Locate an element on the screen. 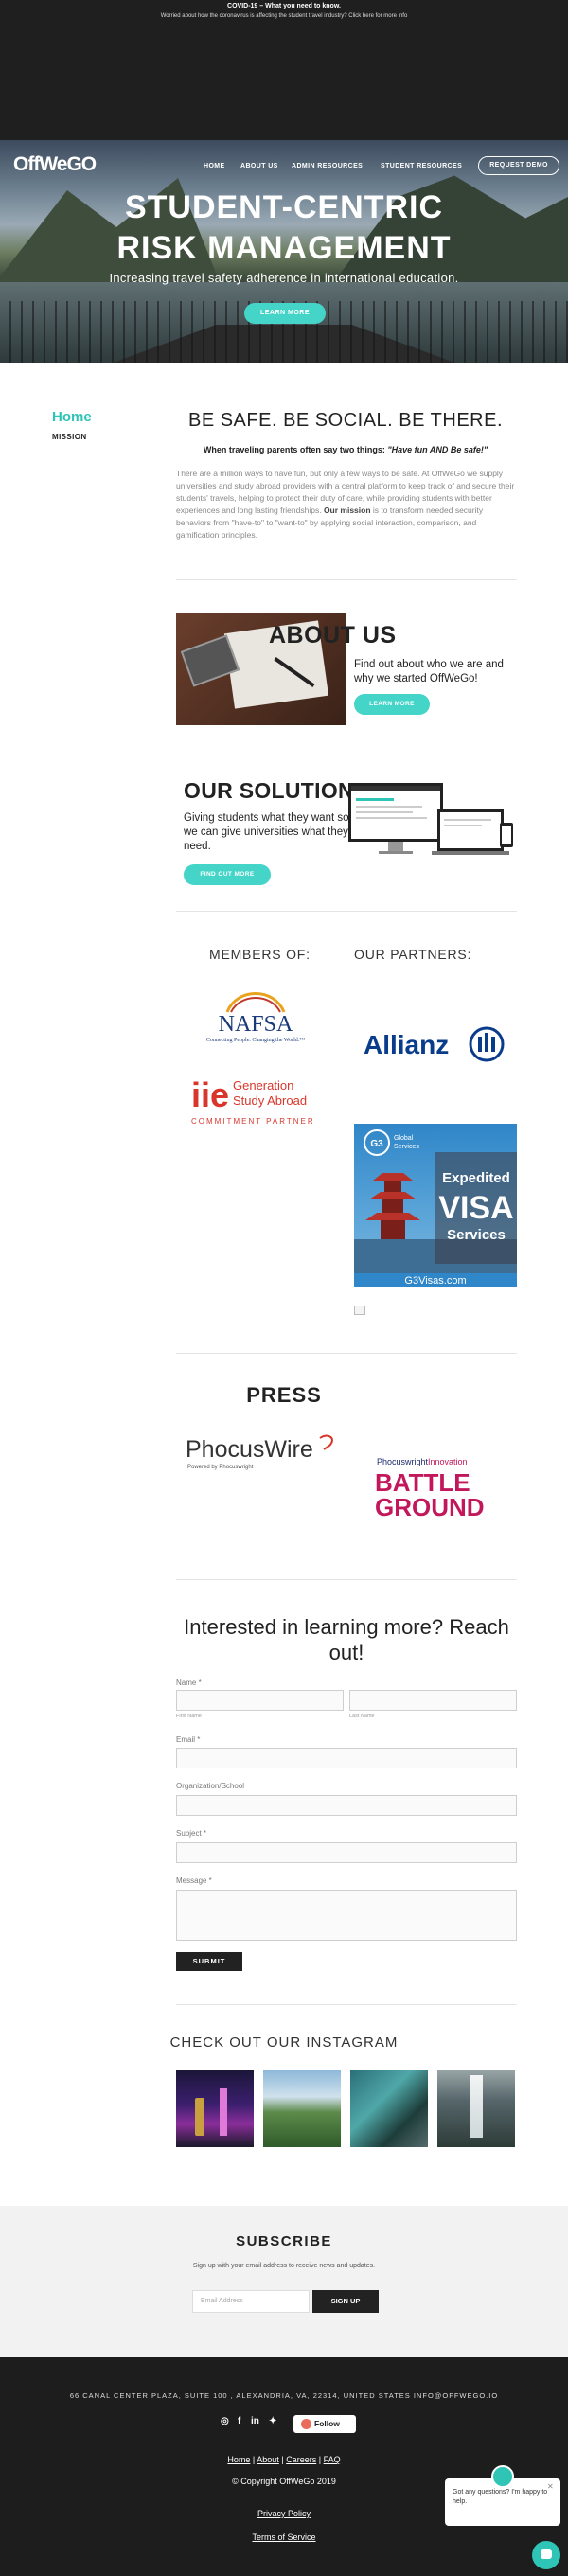 The height and width of the screenshot is (2576, 568). last-name-label: Last Name is located at coordinates (362, 1717).